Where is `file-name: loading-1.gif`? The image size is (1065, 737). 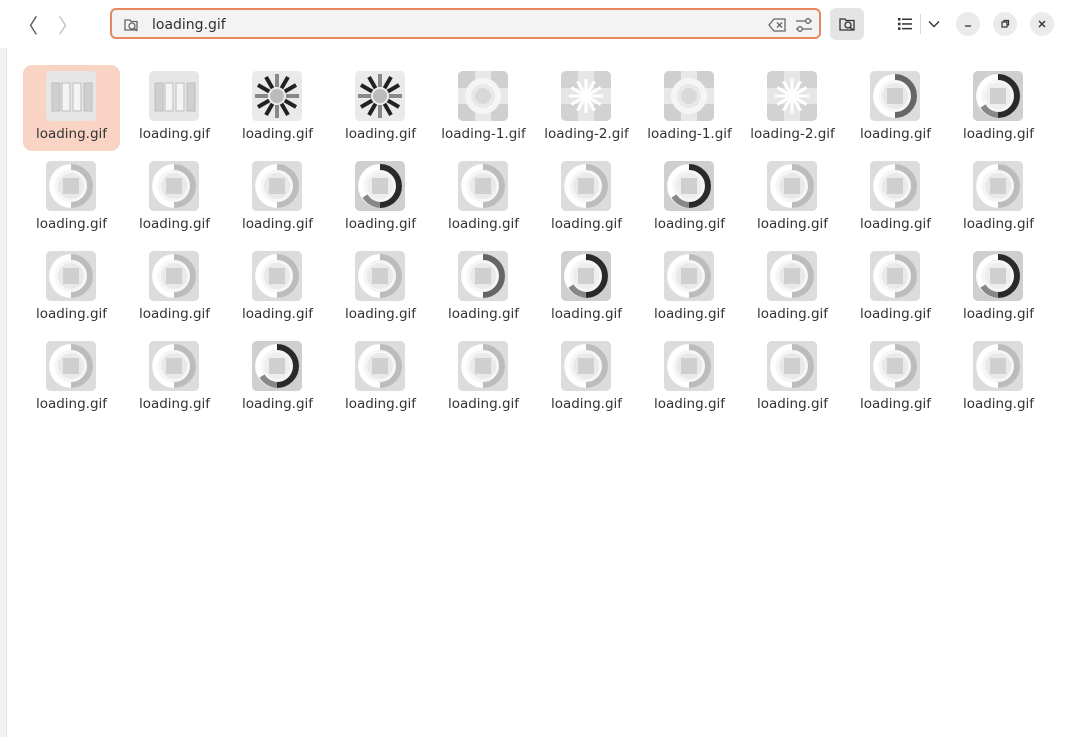
file-name: loading-1.gif is located at coordinates (689, 134).